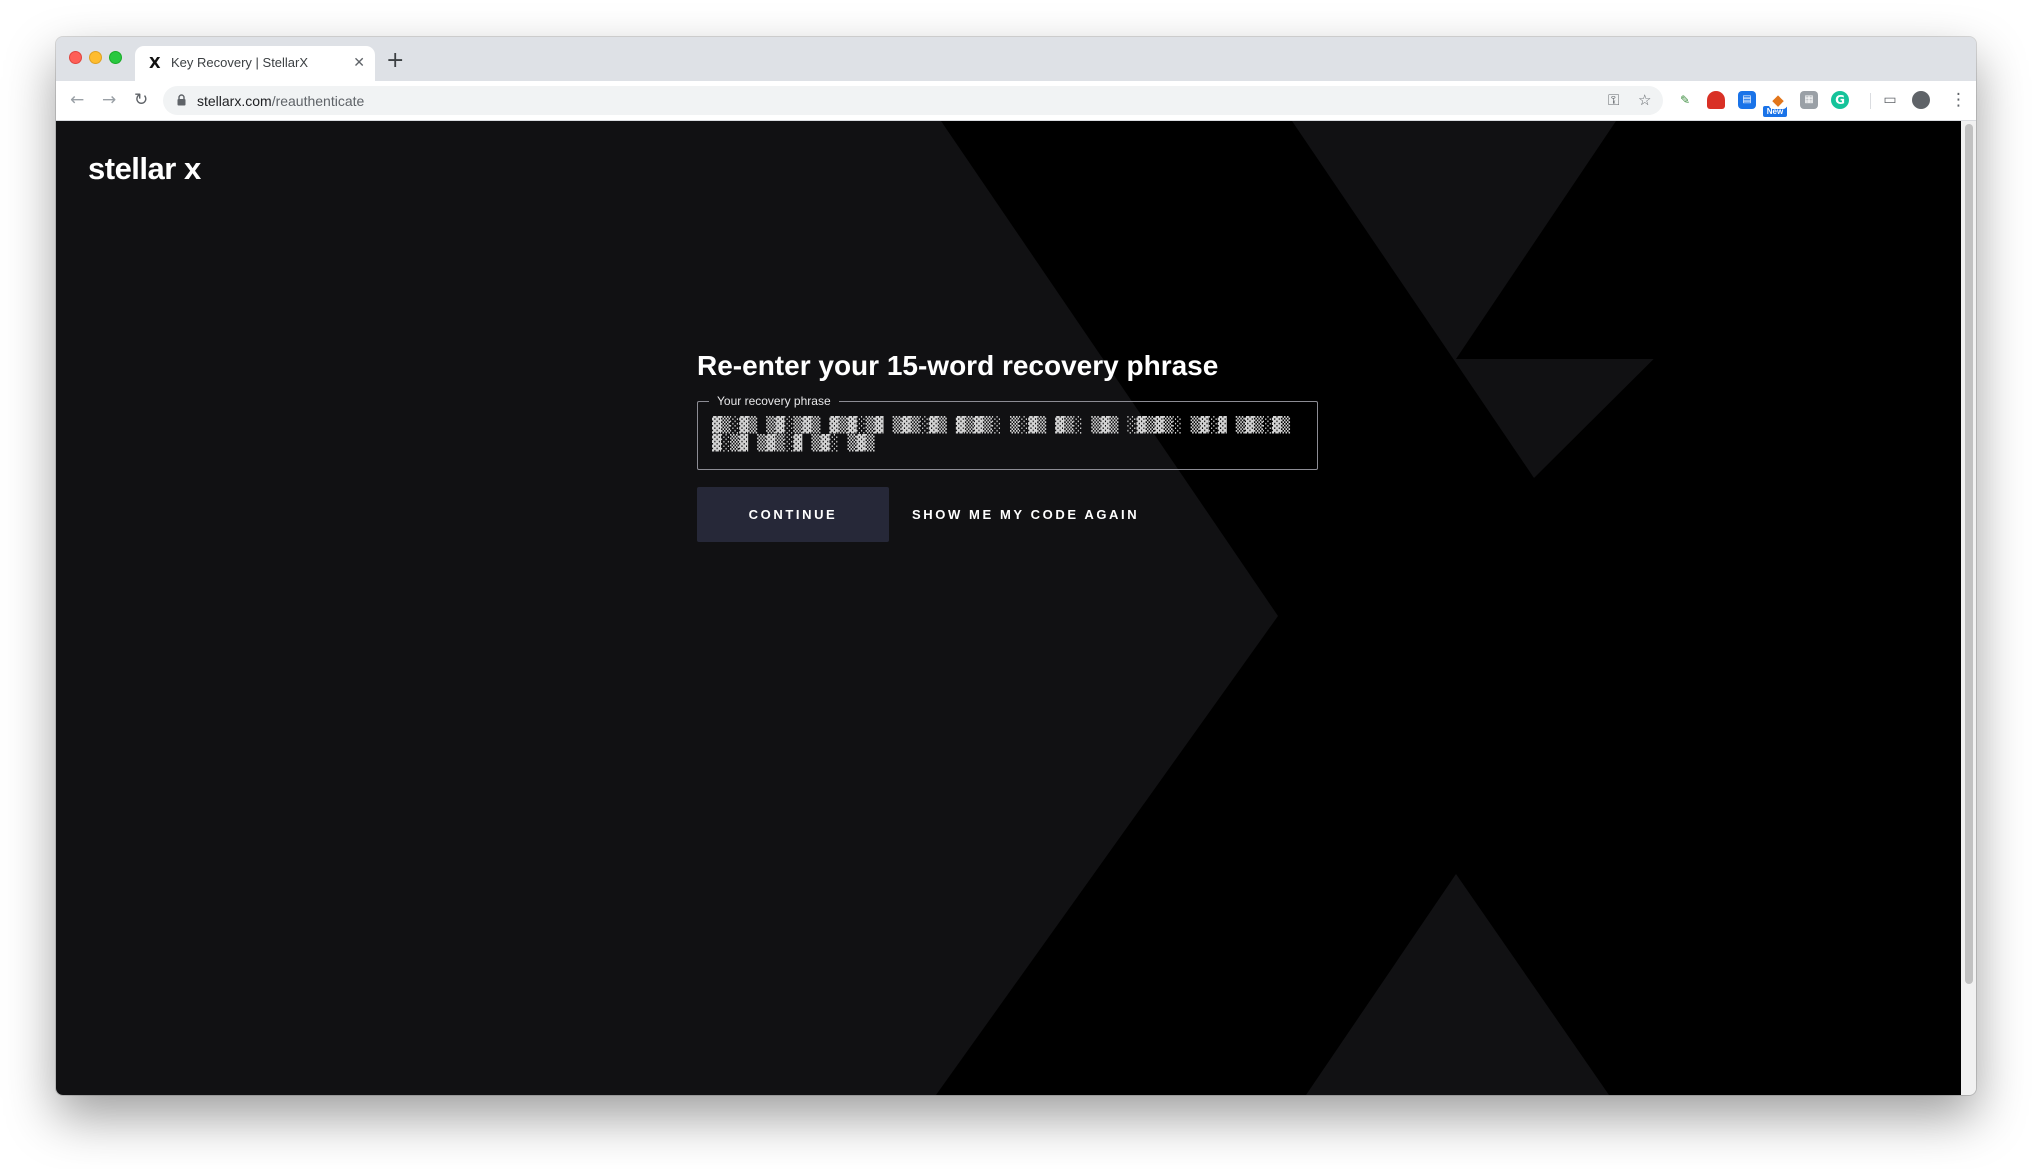 This screenshot has width=2032, height=1169. Describe the element at coordinates (1890, 100) in the screenshot. I see `cast-icon: ▭` at that location.